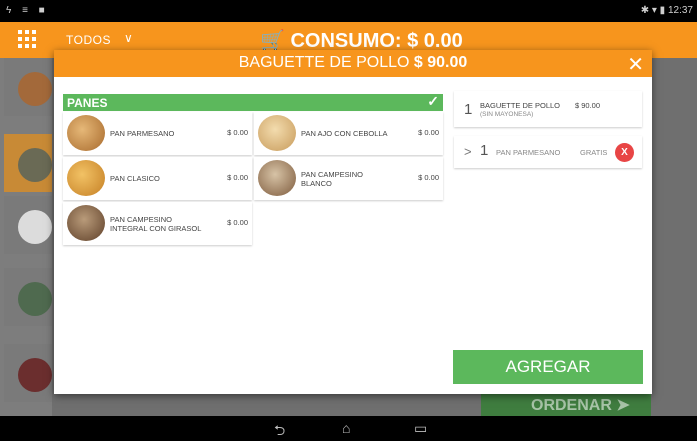 This screenshot has height=441, width=697. Describe the element at coordinates (28, 163) in the screenshot. I see `category-sandwiches` at that location.